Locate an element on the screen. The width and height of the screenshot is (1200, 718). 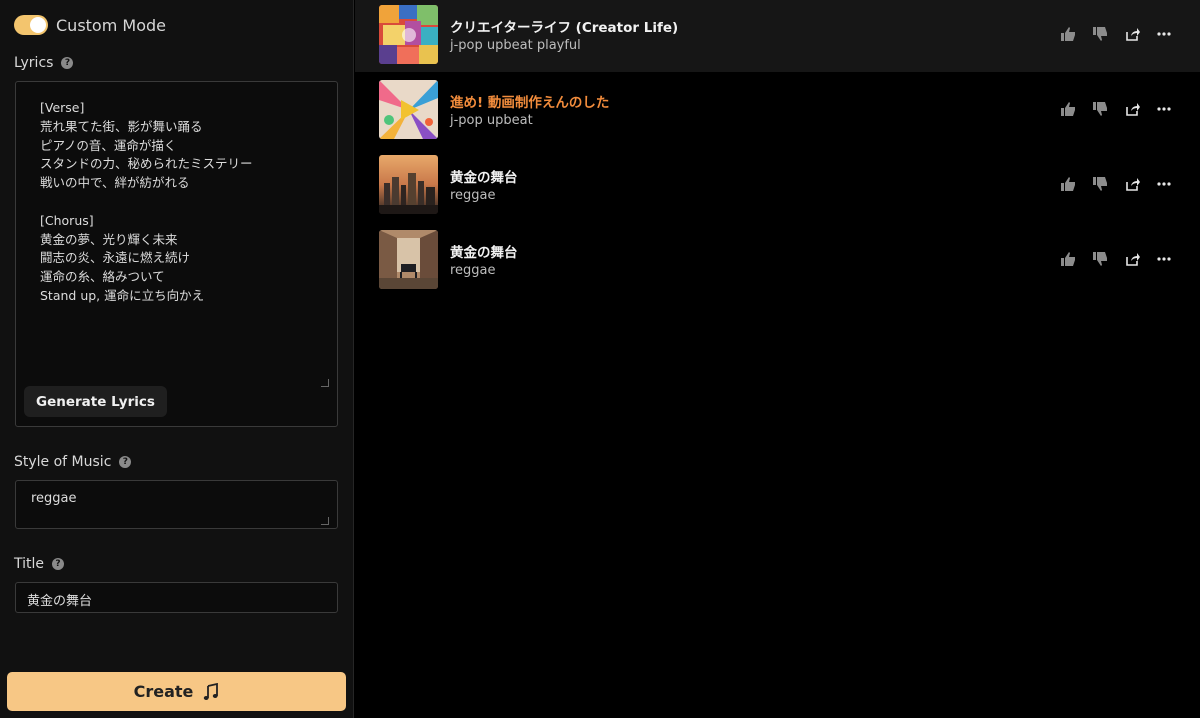
generate-lyrics-button: Generate Lyrics is located at coordinates (95, 401).